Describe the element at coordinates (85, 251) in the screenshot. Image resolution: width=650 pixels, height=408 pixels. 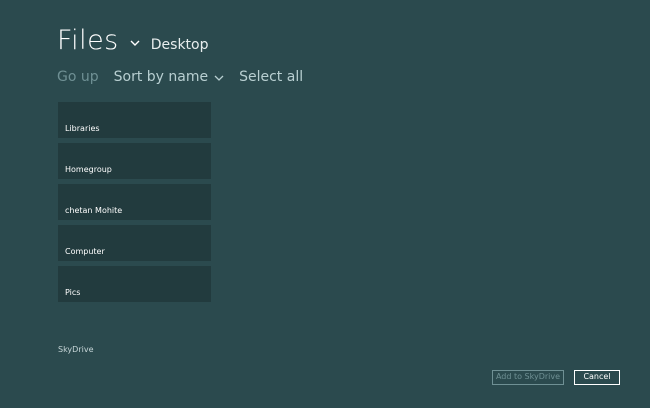
I see `file-tile-label: Computer` at that location.